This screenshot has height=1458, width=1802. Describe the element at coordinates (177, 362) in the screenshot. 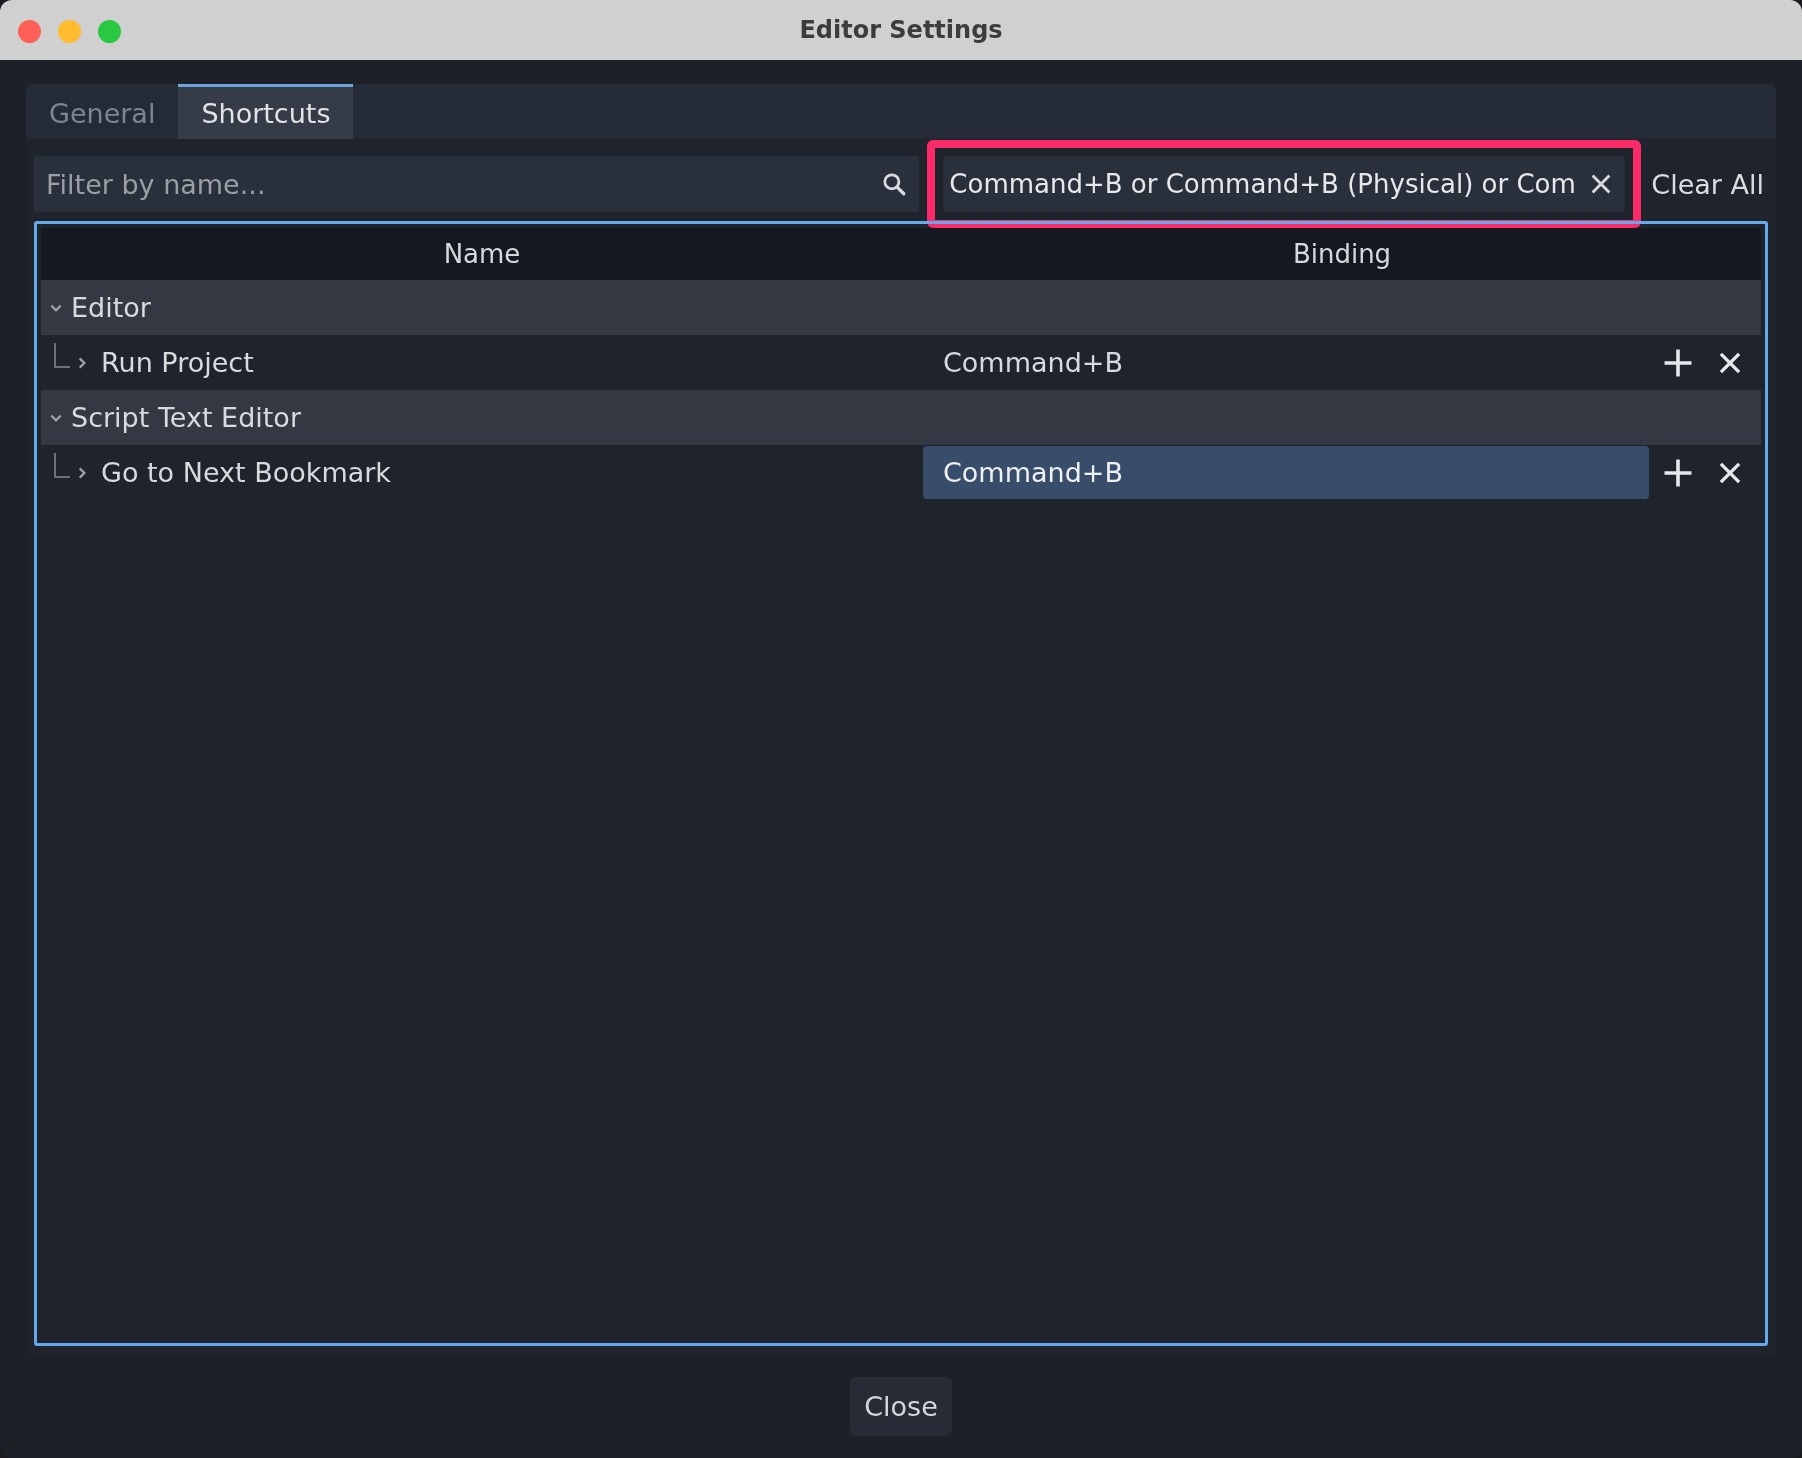

I see `shortcut-name: Run Project` at that location.